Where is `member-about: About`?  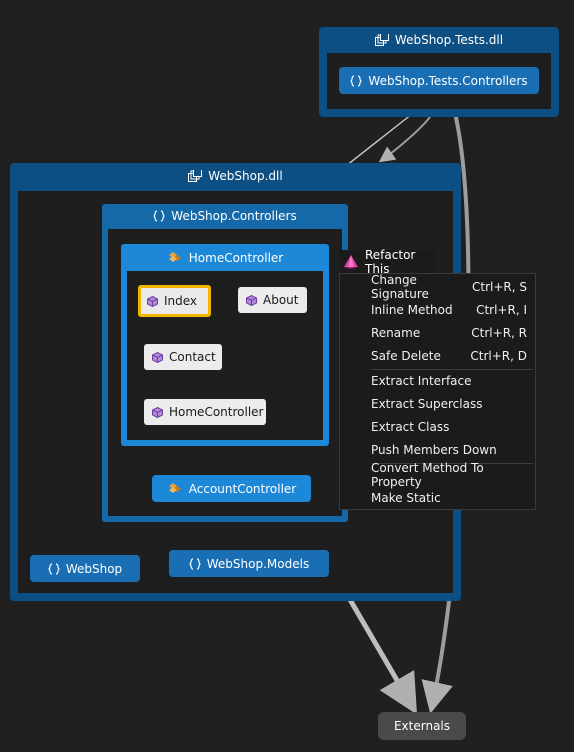 member-about: About is located at coordinates (272, 300).